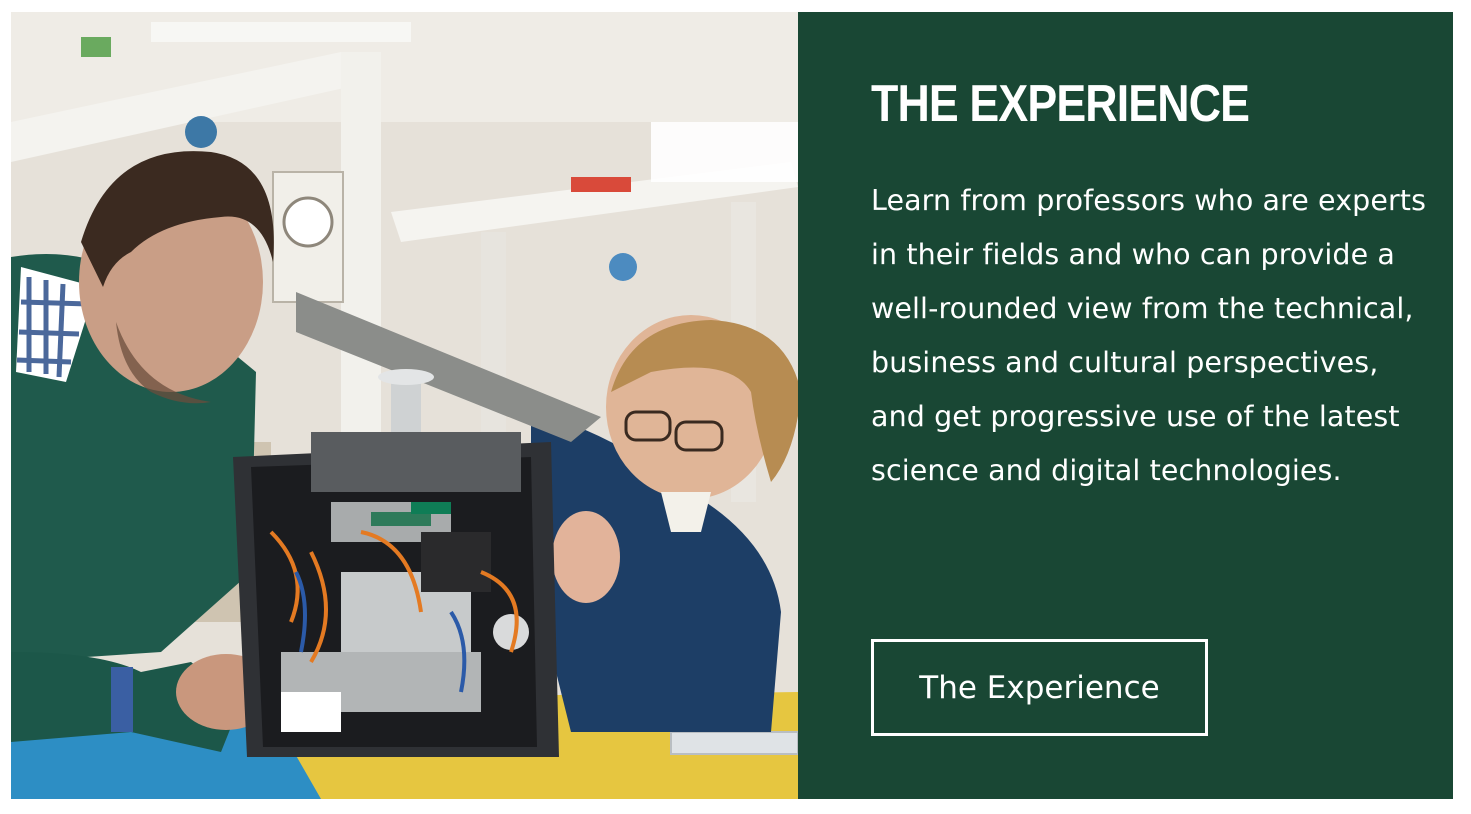 This screenshot has width=1471, height=814. I want to click on section-heading: THE EXPERIENCE, so click(1060, 104).